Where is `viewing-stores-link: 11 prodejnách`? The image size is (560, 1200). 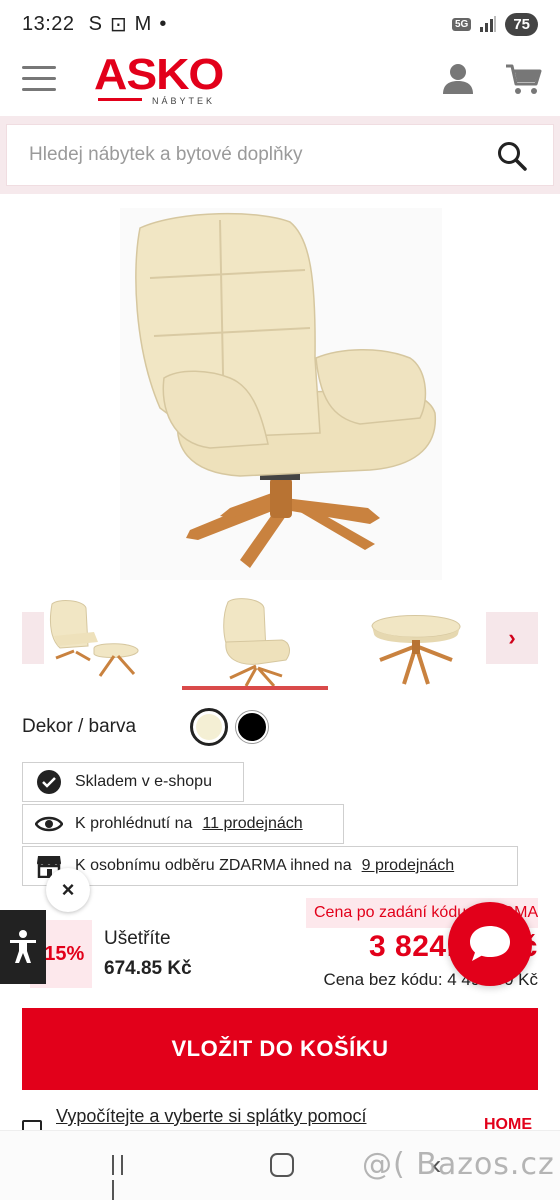 viewing-stores-link: 11 prodejnách is located at coordinates (252, 824).